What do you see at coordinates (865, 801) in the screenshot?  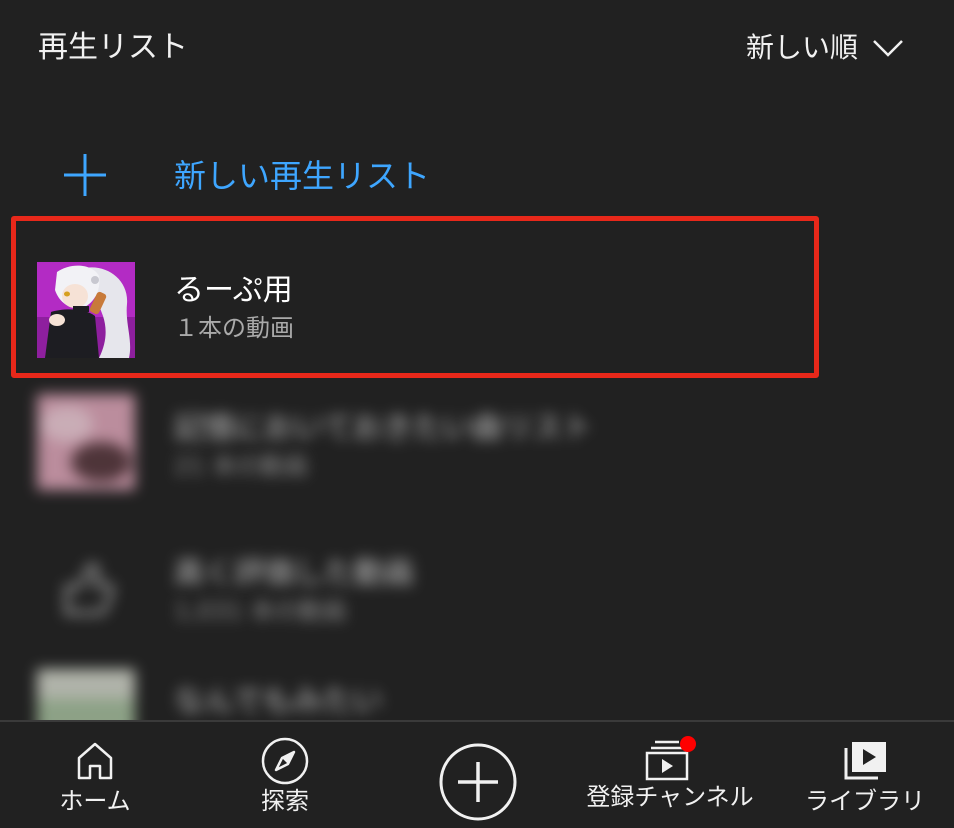 I see `nav-library-label: ライブラリ` at bounding box center [865, 801].